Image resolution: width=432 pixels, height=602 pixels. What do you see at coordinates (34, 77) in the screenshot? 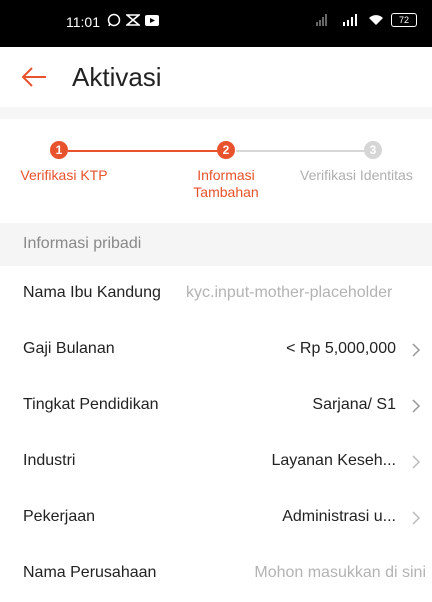
I see `back-arrow-icon` at bounding box center [34, 77].